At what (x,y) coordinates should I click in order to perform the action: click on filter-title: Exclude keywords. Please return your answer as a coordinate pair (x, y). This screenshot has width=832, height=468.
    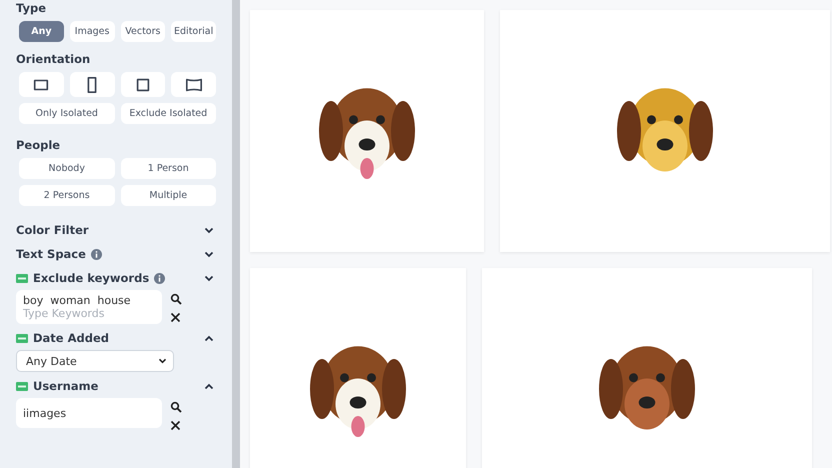
    Looking at the image, I should click on (91, 278).